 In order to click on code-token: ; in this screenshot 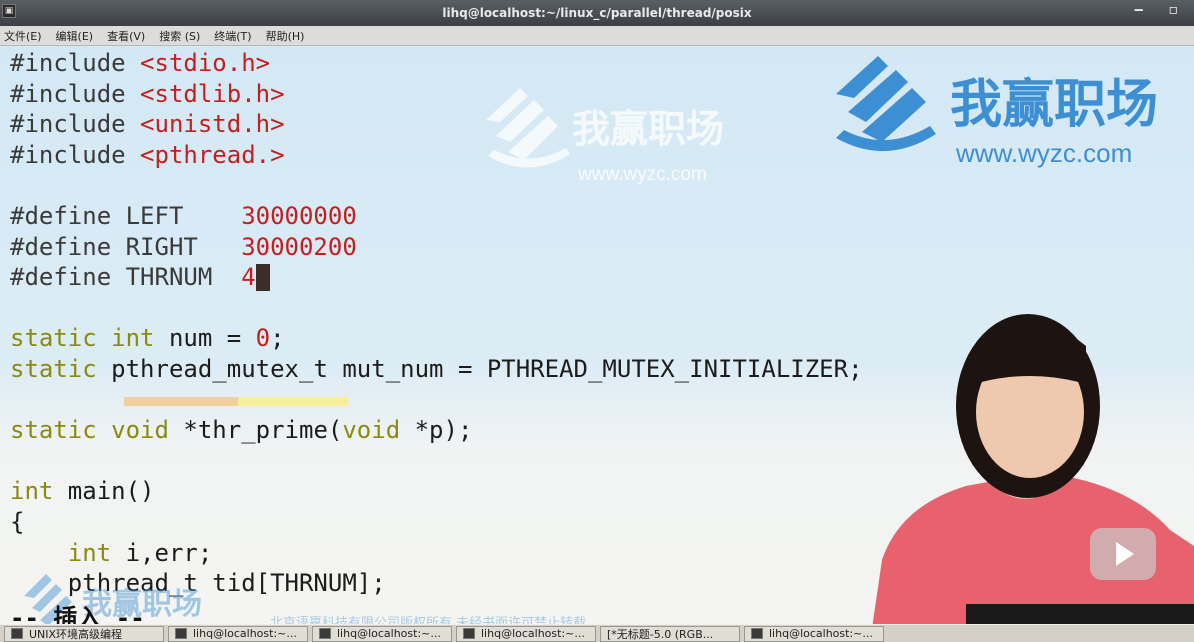, I will do `click(277, 338)`.